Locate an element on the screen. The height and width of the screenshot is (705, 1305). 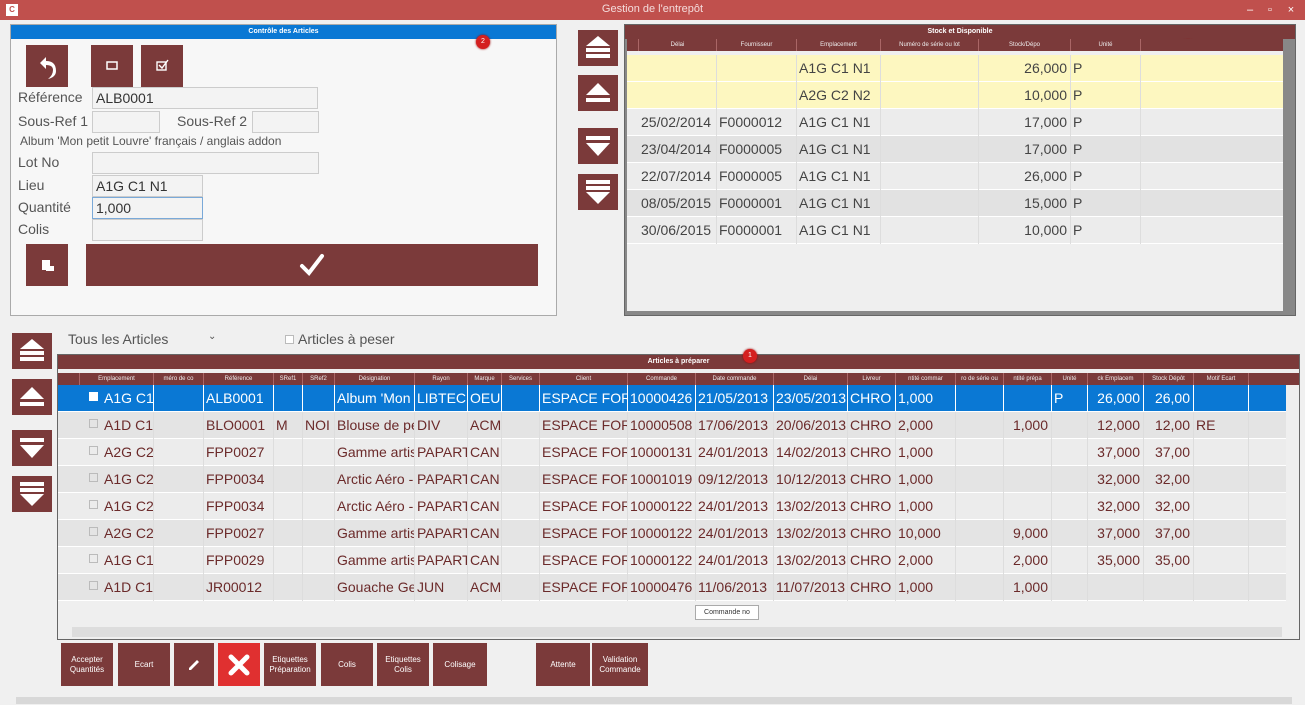
articles-col-delai: Délai is located at coordinates (811, 379).